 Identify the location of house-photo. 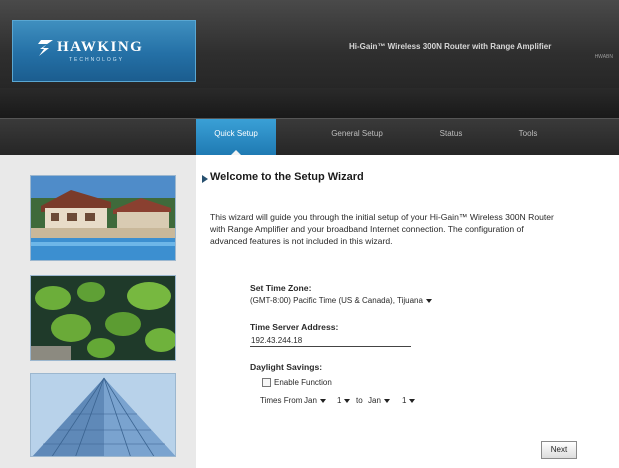
(103, 218).